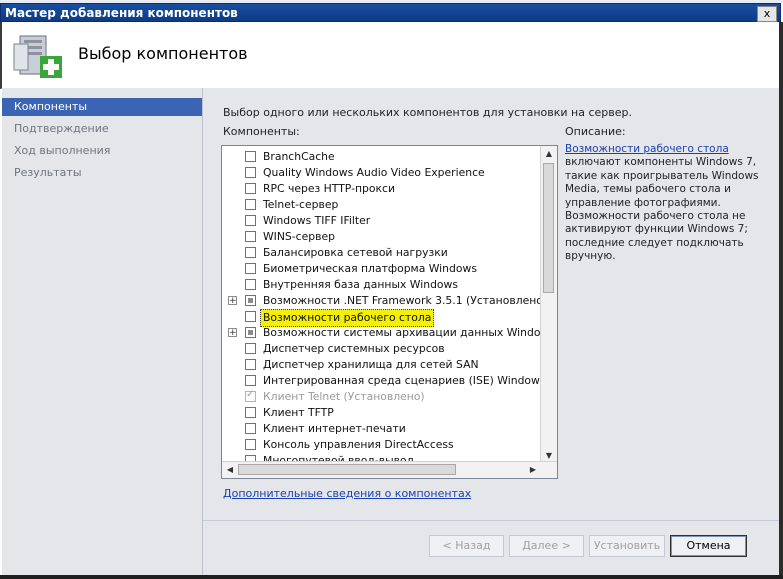 This screenshot has width=783, height=579. I want to click on component-row: BranchCache, so click(382, 157).